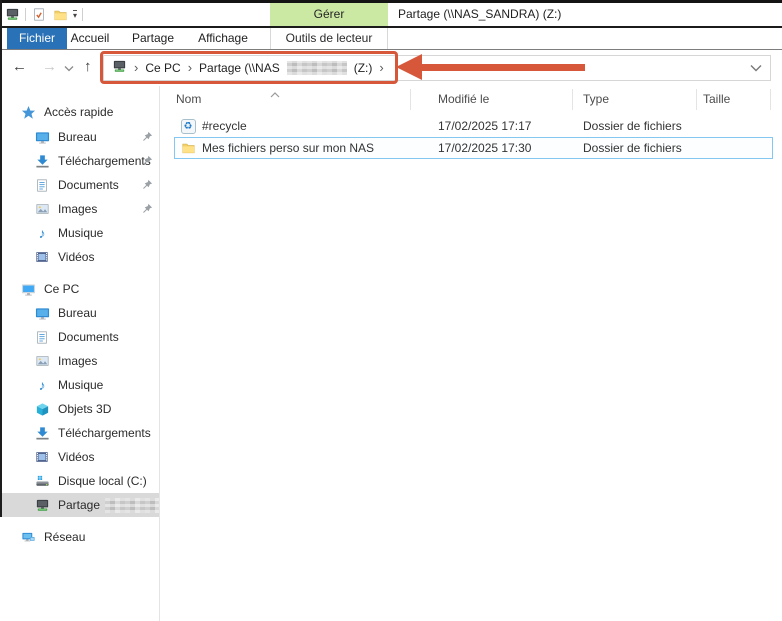 The image size is (782, 621). Describe the element at coordinates (716, 99) in the screenshot. I see `column-header-taille: Taille` at that location.